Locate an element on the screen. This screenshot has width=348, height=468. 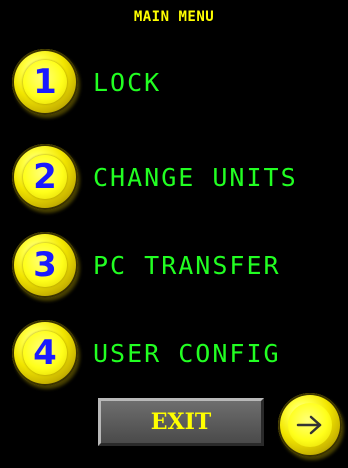
number-button-3: 3 is located at coordinates (45, 265).